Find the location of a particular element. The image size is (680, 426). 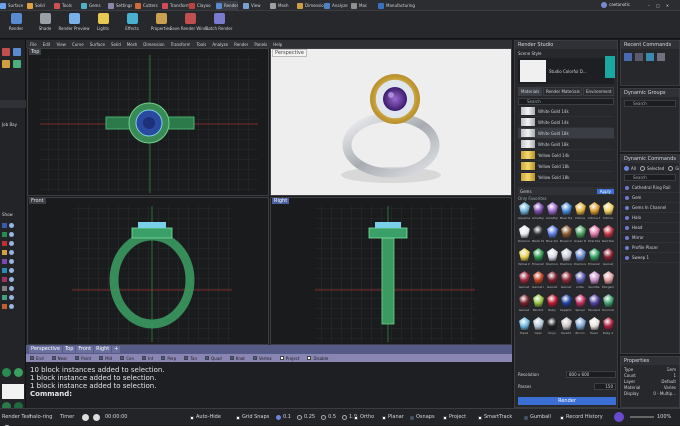

maximize-icon: □ is located at coordinates (658, 5).